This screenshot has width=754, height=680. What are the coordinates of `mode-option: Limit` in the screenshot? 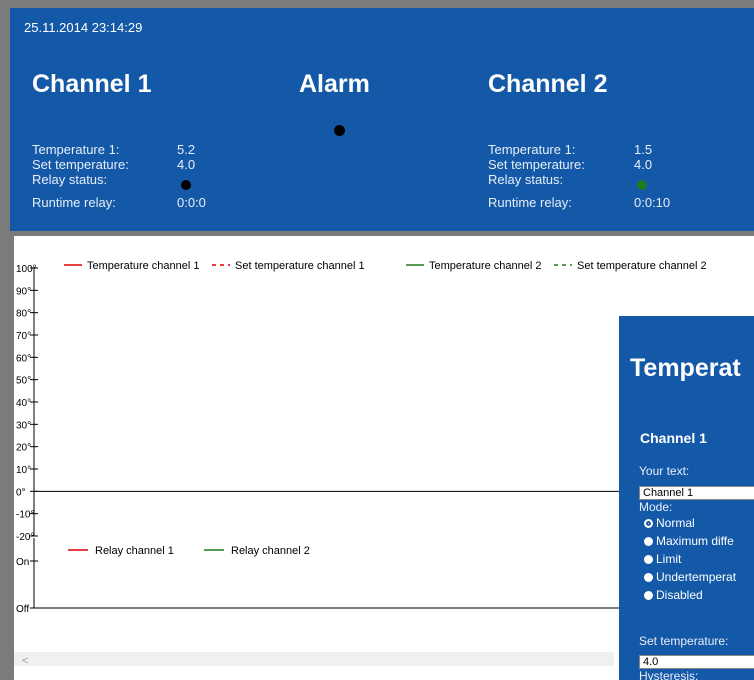 It's located at (662, 559).